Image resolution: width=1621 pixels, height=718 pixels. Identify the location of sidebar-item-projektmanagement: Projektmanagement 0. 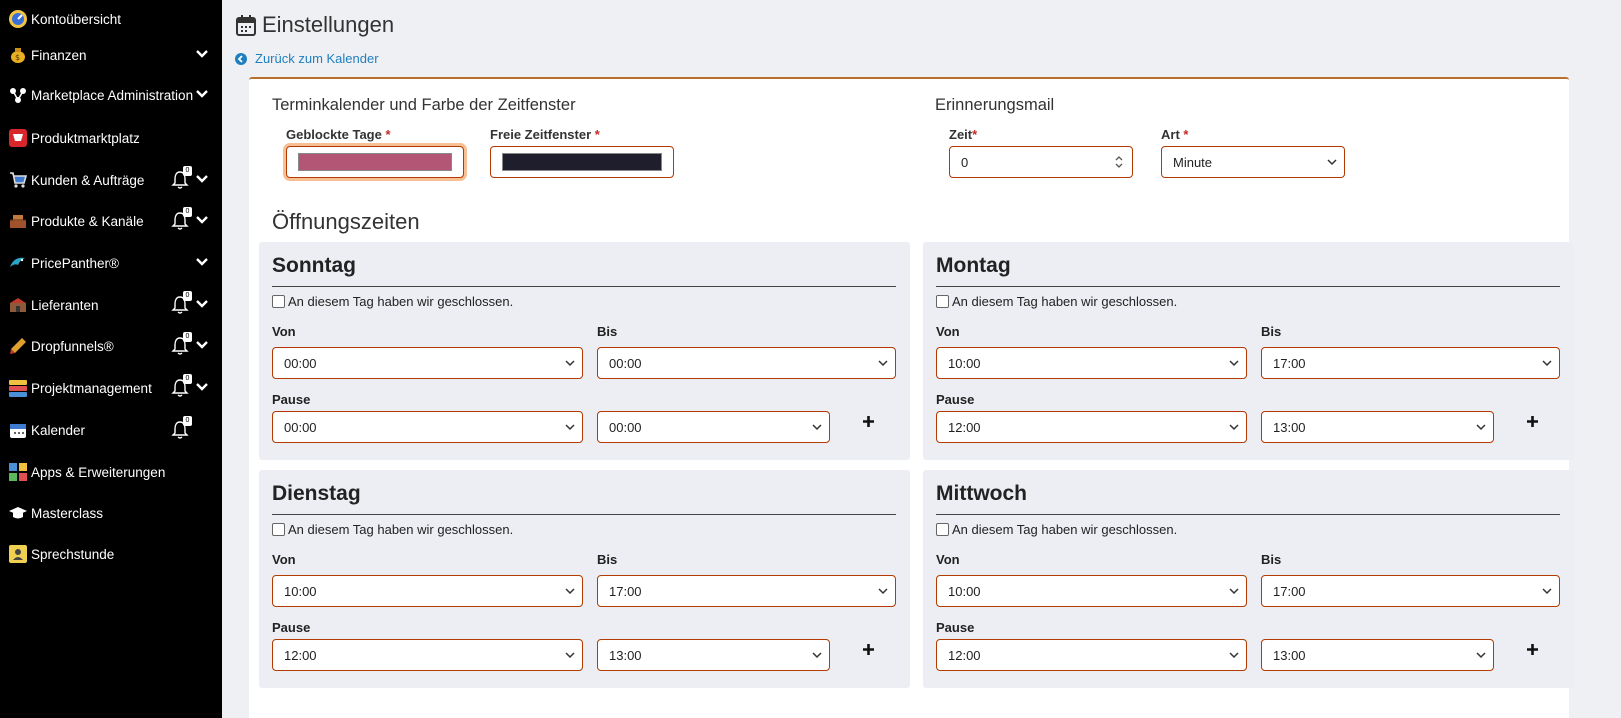
(111, 388).